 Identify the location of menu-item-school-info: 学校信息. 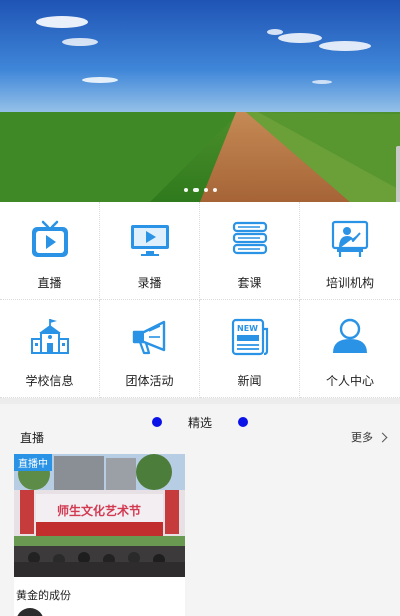
(50, 349).